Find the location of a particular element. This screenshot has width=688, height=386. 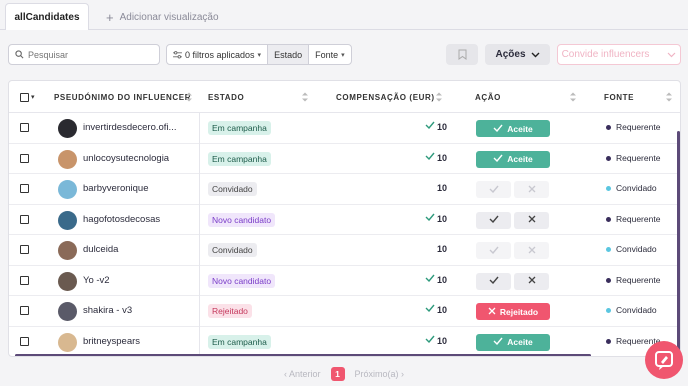

search-box is located at coordinates (84, 54).